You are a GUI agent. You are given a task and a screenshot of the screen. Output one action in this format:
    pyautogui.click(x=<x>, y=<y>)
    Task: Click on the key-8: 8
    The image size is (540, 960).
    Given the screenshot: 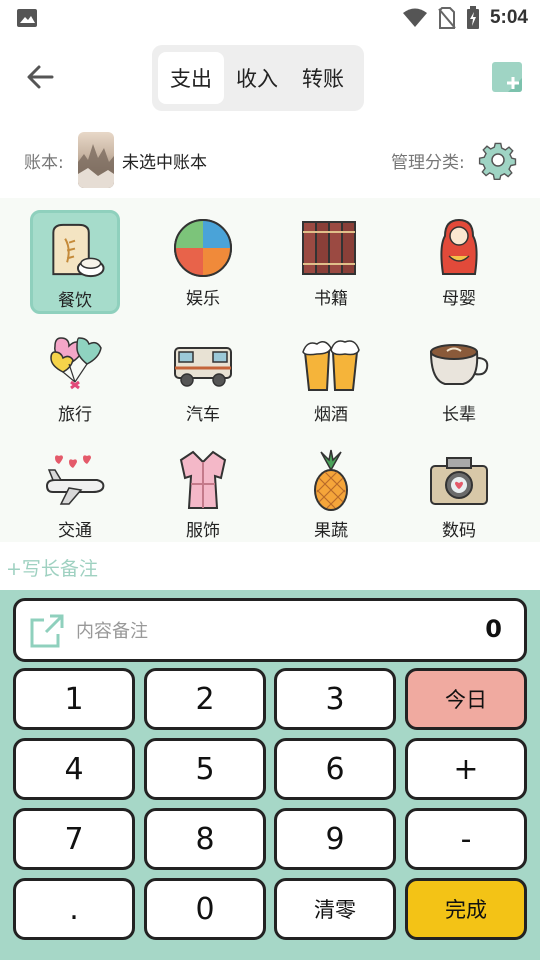 What is the action you would take?
    pyautogui.click(x=205, y=839)
    